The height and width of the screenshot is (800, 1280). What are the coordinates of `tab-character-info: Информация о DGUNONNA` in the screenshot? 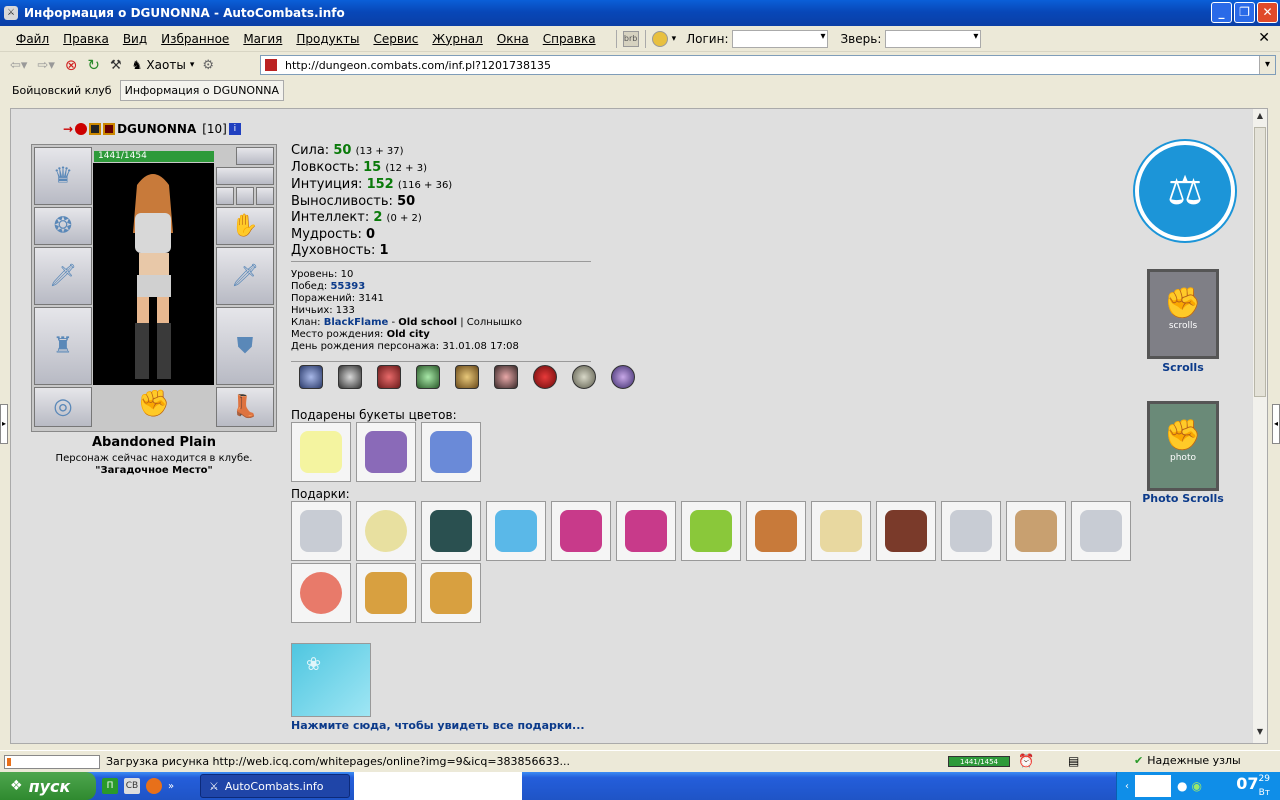 It's located at (202, 90).